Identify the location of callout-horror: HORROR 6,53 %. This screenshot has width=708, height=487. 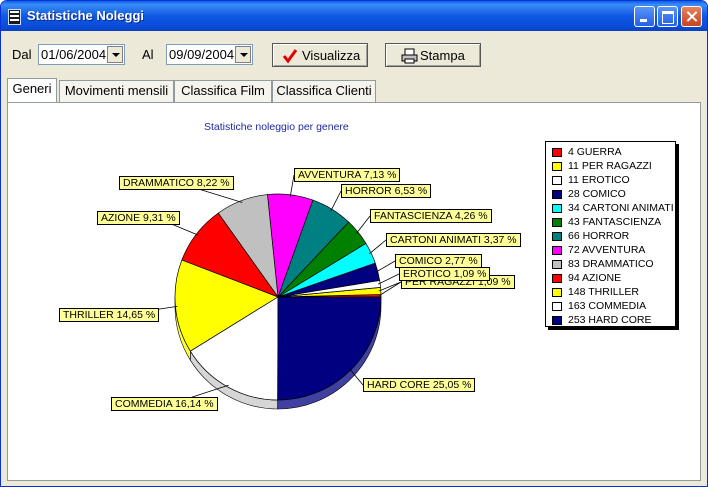
(386, 191).